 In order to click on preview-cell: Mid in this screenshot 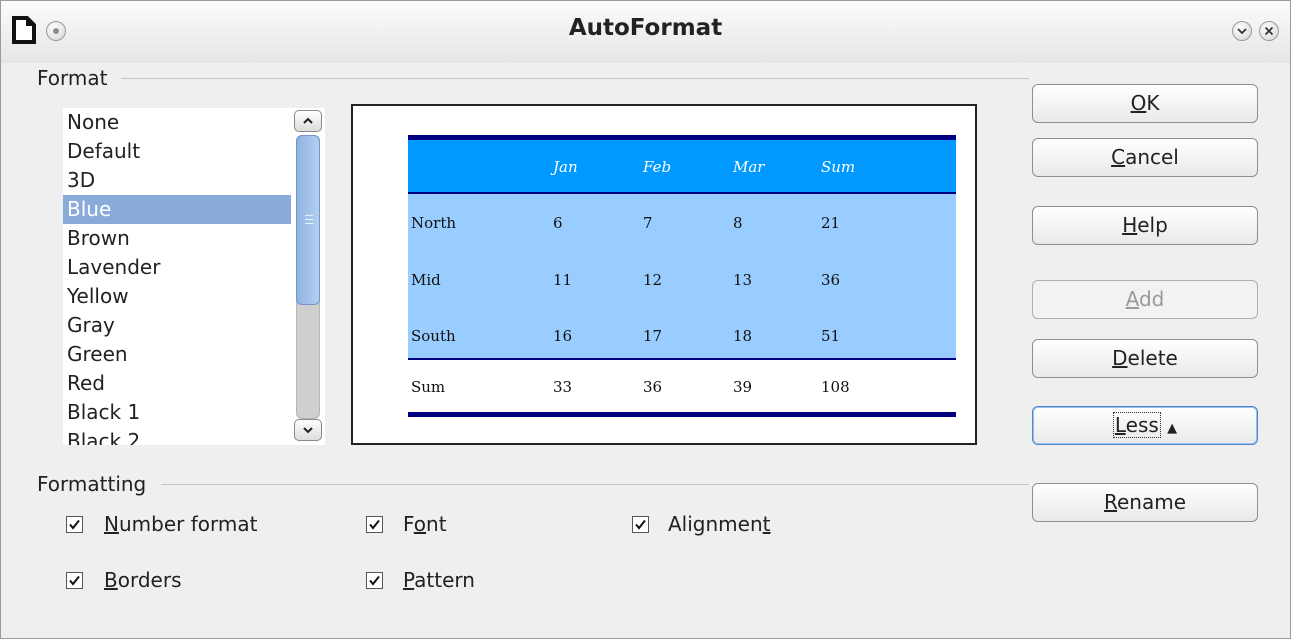, I will do `click(426, 280)`.